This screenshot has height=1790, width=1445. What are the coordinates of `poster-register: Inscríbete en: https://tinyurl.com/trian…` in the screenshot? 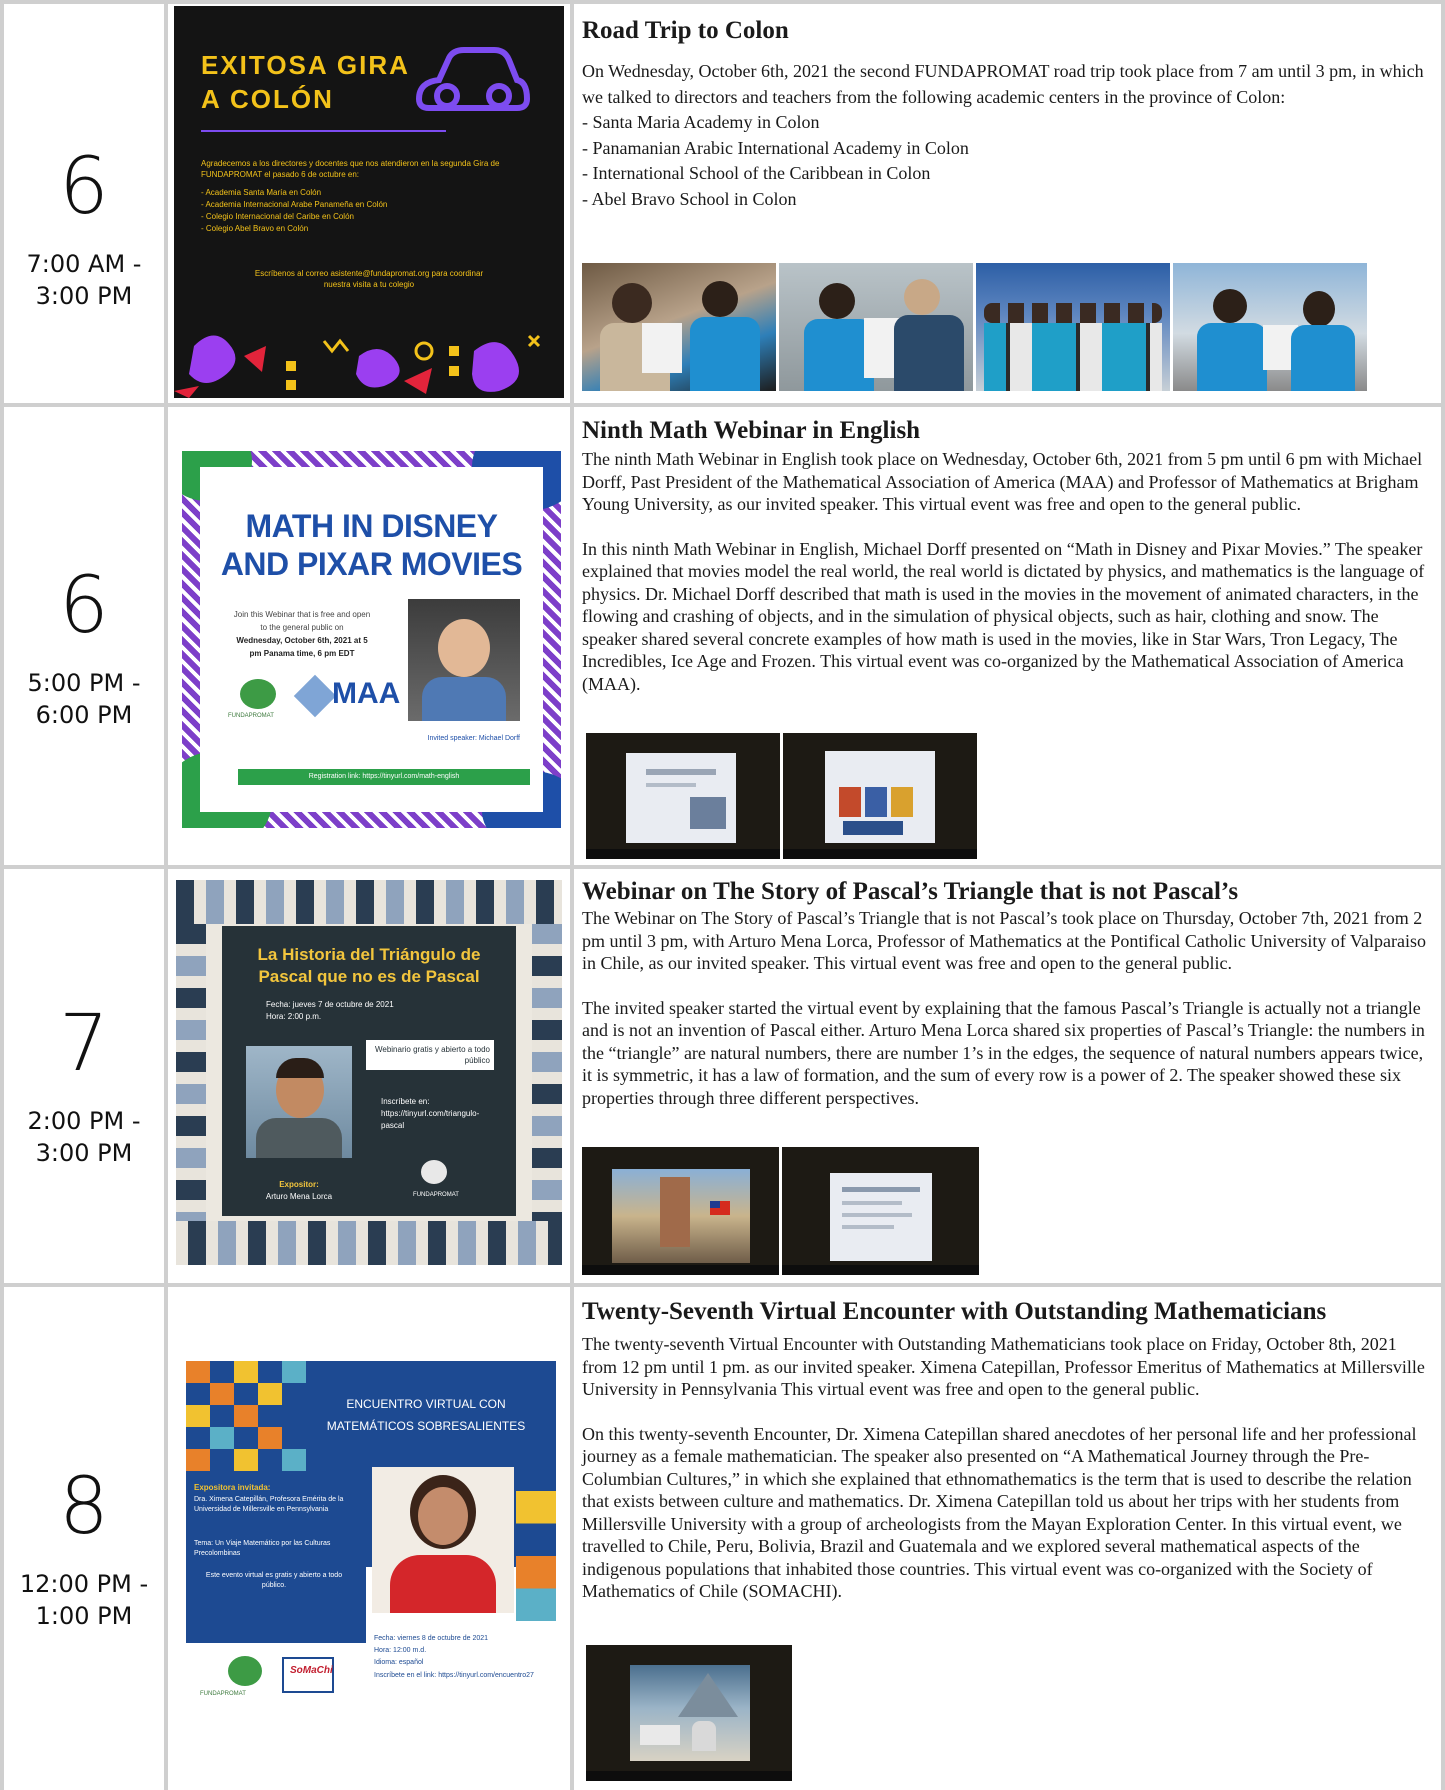 It's located at (430, 1113).